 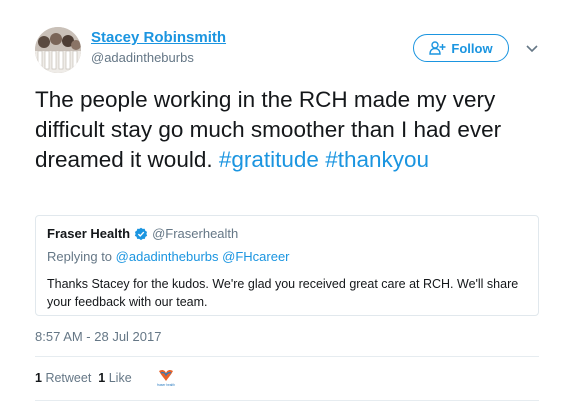 What do you see at coordinates (167, 256) in the screenshot?
I see `reply-mention-1: @adadintheburbs` at bounding box center [167, 256].